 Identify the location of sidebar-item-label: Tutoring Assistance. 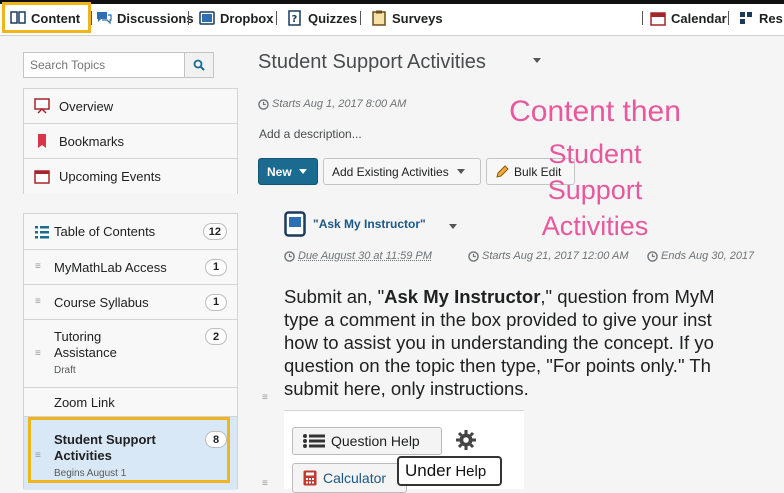
(85, 344).